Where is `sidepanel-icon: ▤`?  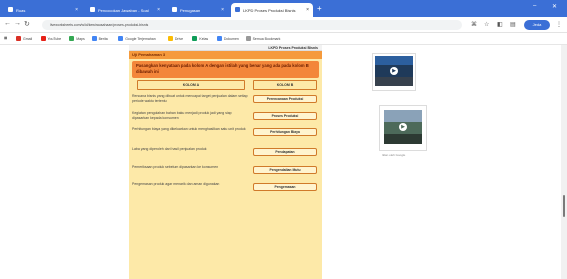
sidepanel-icon: ▤ is located at coordinates (513, 24).